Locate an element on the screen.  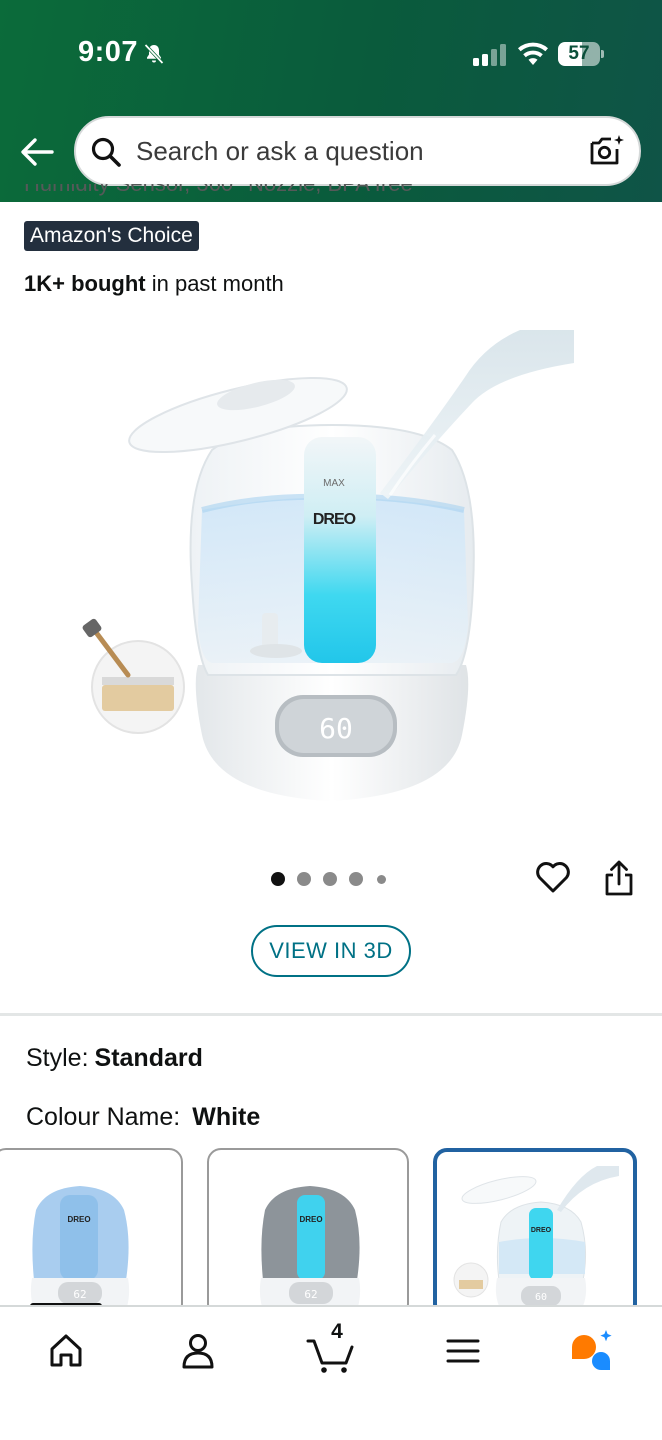
colour-swatch-white: DREO 60 is located at coordinates (535, 1233).